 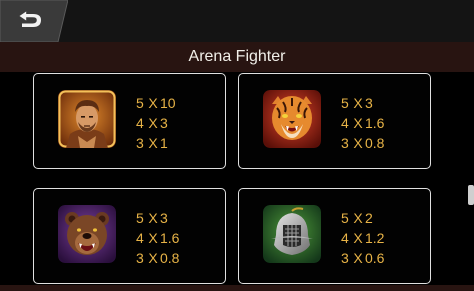 I want to click on payout-row: 4X3, so click(x=176, y=123).